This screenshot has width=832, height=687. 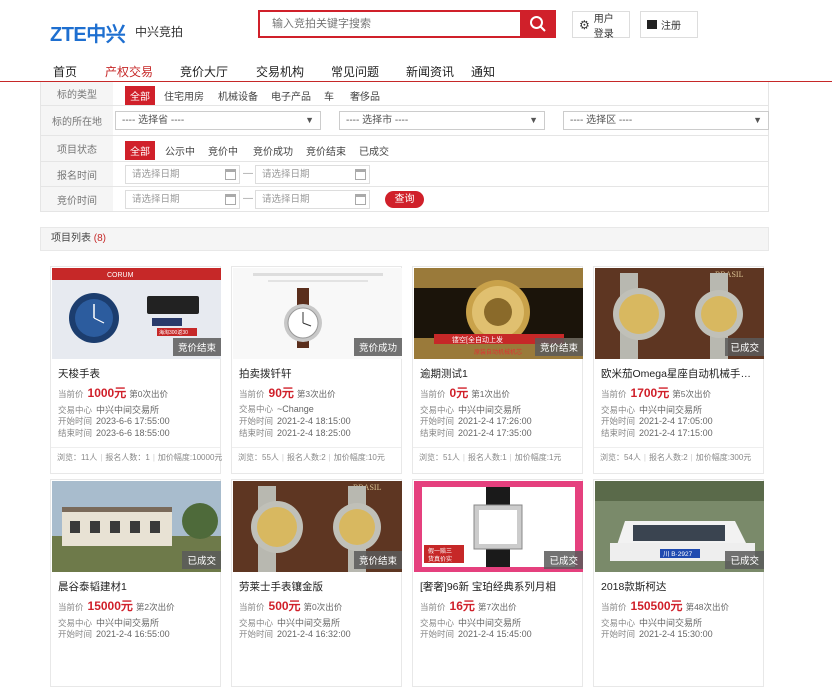 What do you see at coordinates (137, 586) in the screenshot?
I see `item-title: 晨谷泰韬建材1` at bounding box center [137, 586].